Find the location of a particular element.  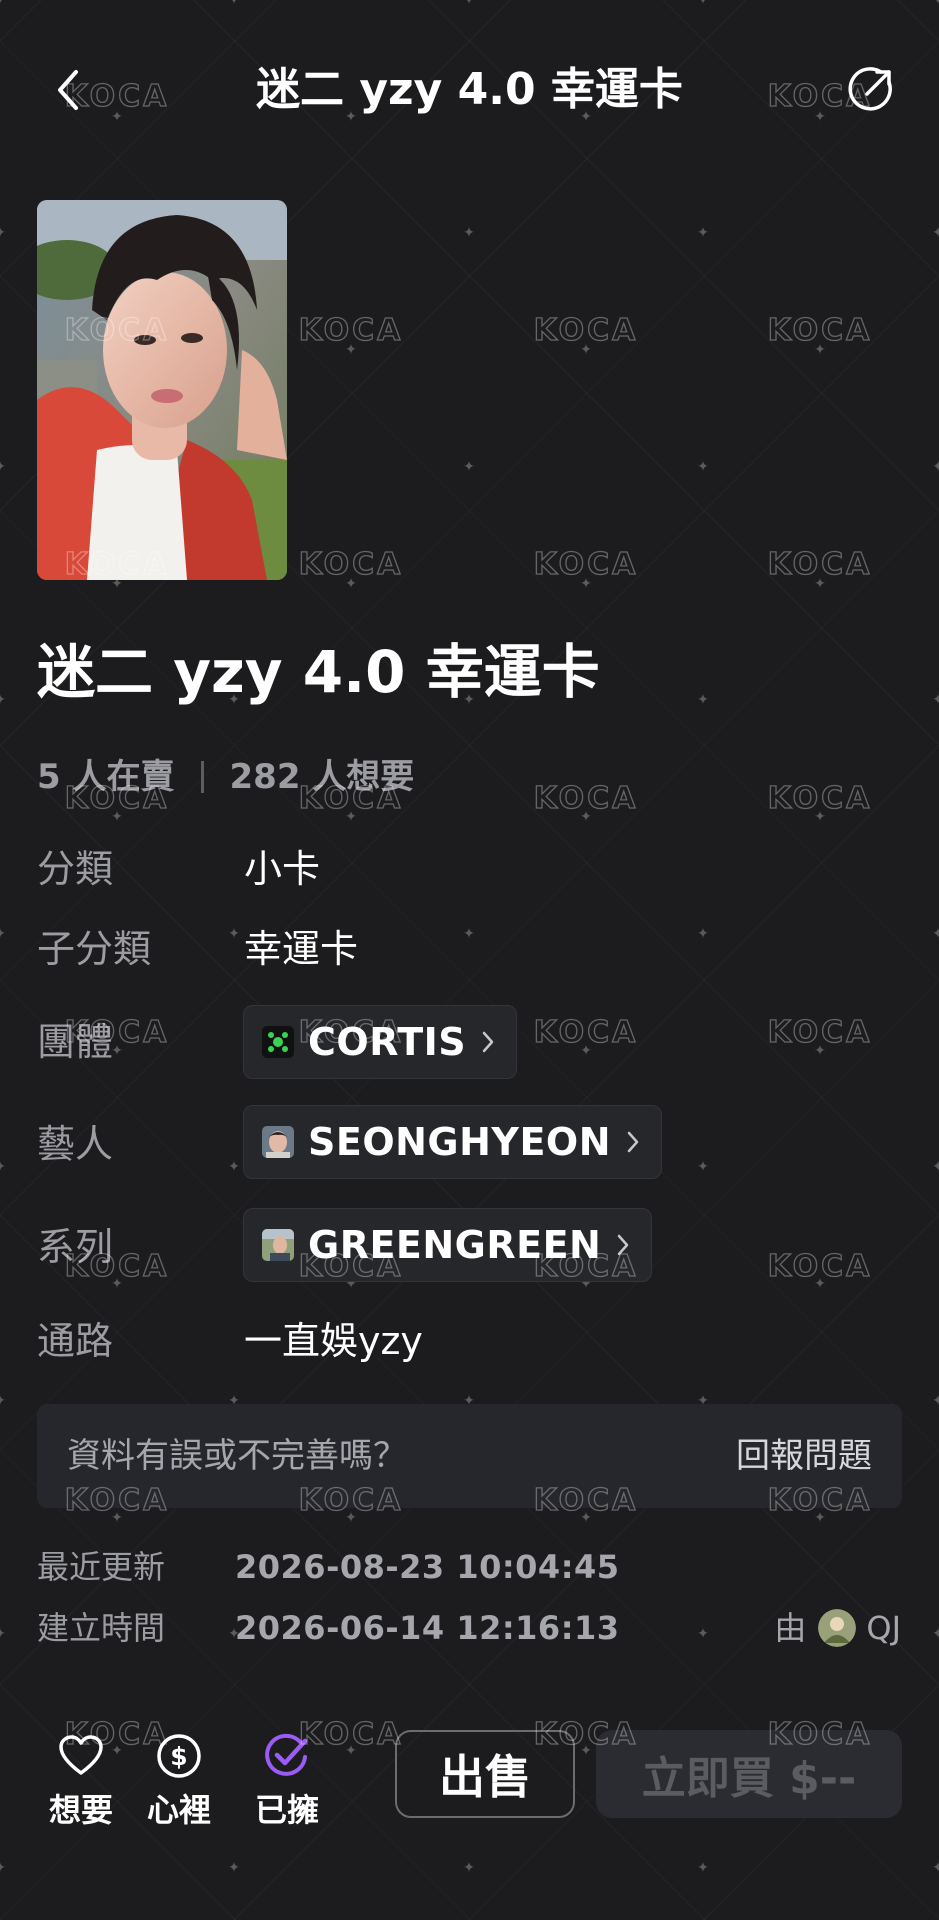

check-circle-icon is located at coordinates (286, 1754).